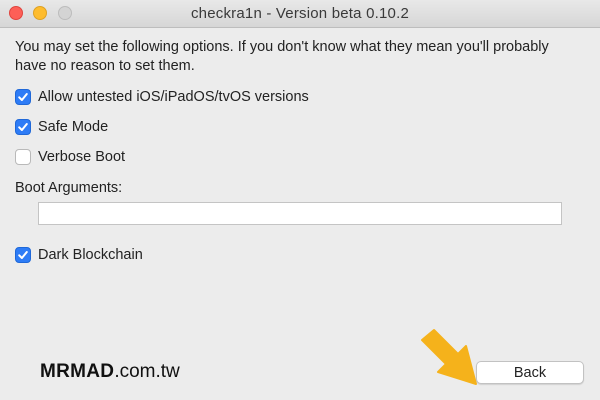  I want to click on title-bar: checkra1n - Version beta 0.10.2, so click(300, 14).